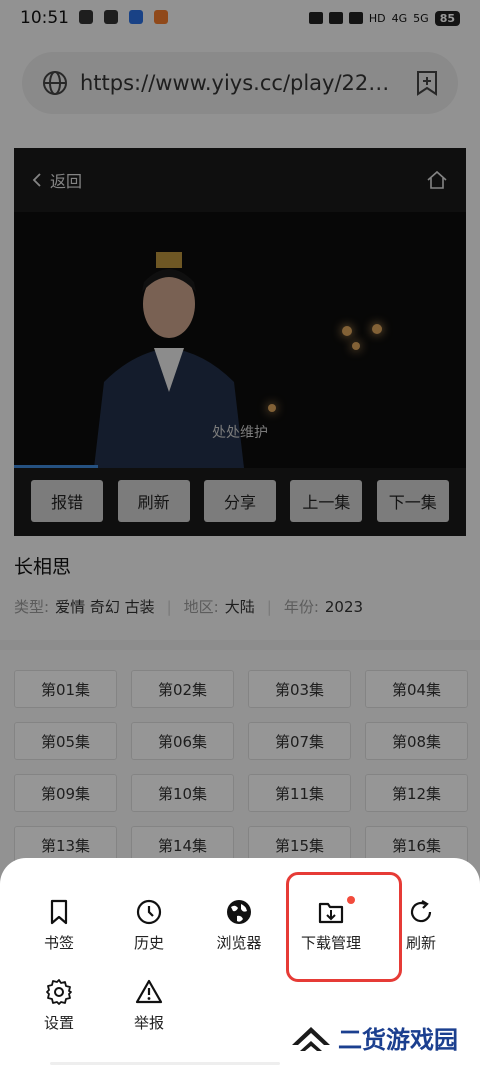 This screenshot has width=480, height=1070. What do you see at coordinates (239, 912) in the screenshot?
I see `globe-icon` at bounding box center [239, 912].